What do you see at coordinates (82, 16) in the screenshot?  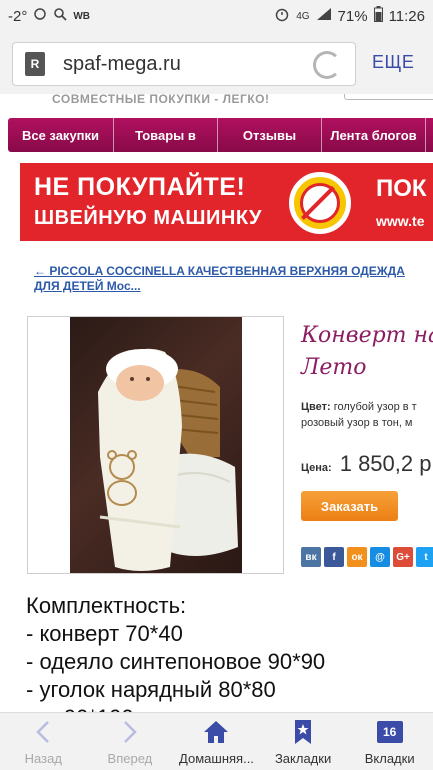 I see `carrier-tag: WB` at bounding box center [82, 16].